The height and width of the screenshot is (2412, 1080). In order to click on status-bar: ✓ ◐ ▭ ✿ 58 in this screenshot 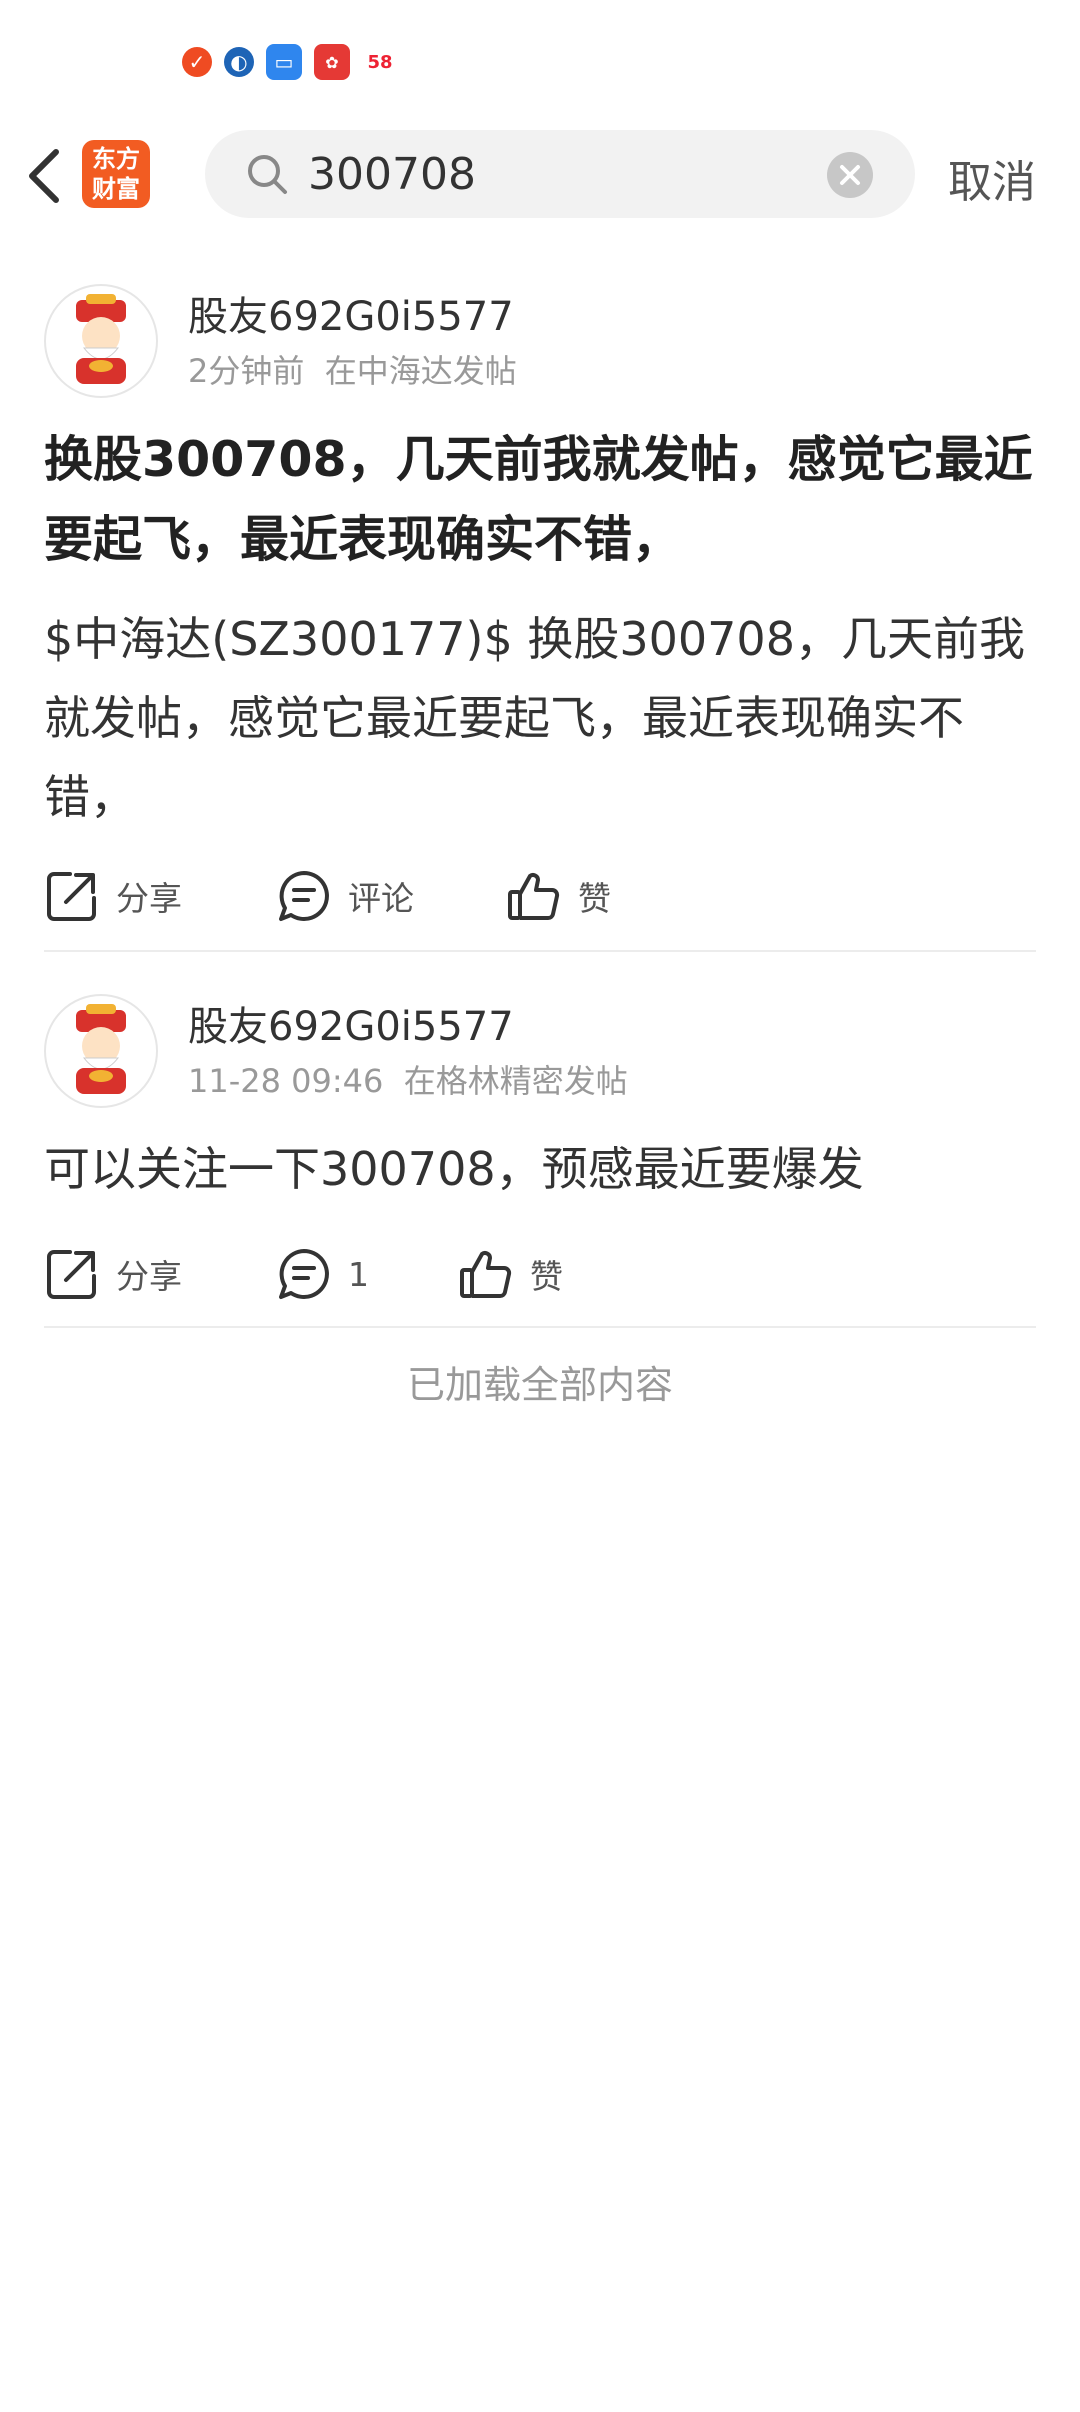, I will do `click(540, 55)`.